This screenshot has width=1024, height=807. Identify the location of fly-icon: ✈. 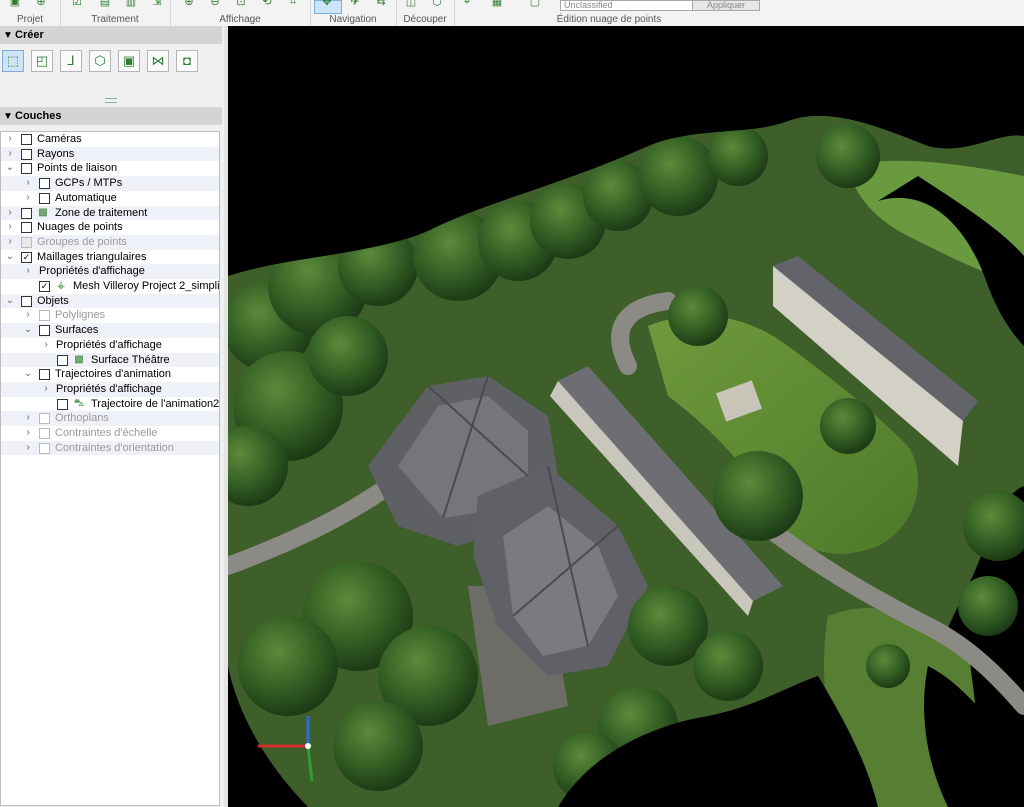
(355, 4).